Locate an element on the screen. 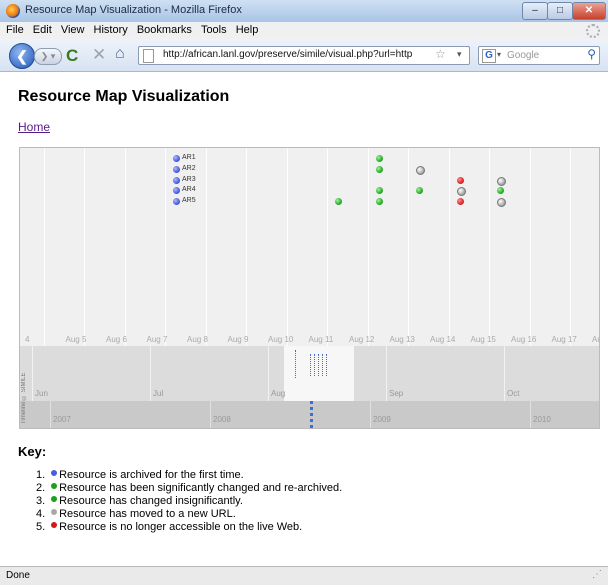  minimize-button: – is located at coordinates (535, 11).